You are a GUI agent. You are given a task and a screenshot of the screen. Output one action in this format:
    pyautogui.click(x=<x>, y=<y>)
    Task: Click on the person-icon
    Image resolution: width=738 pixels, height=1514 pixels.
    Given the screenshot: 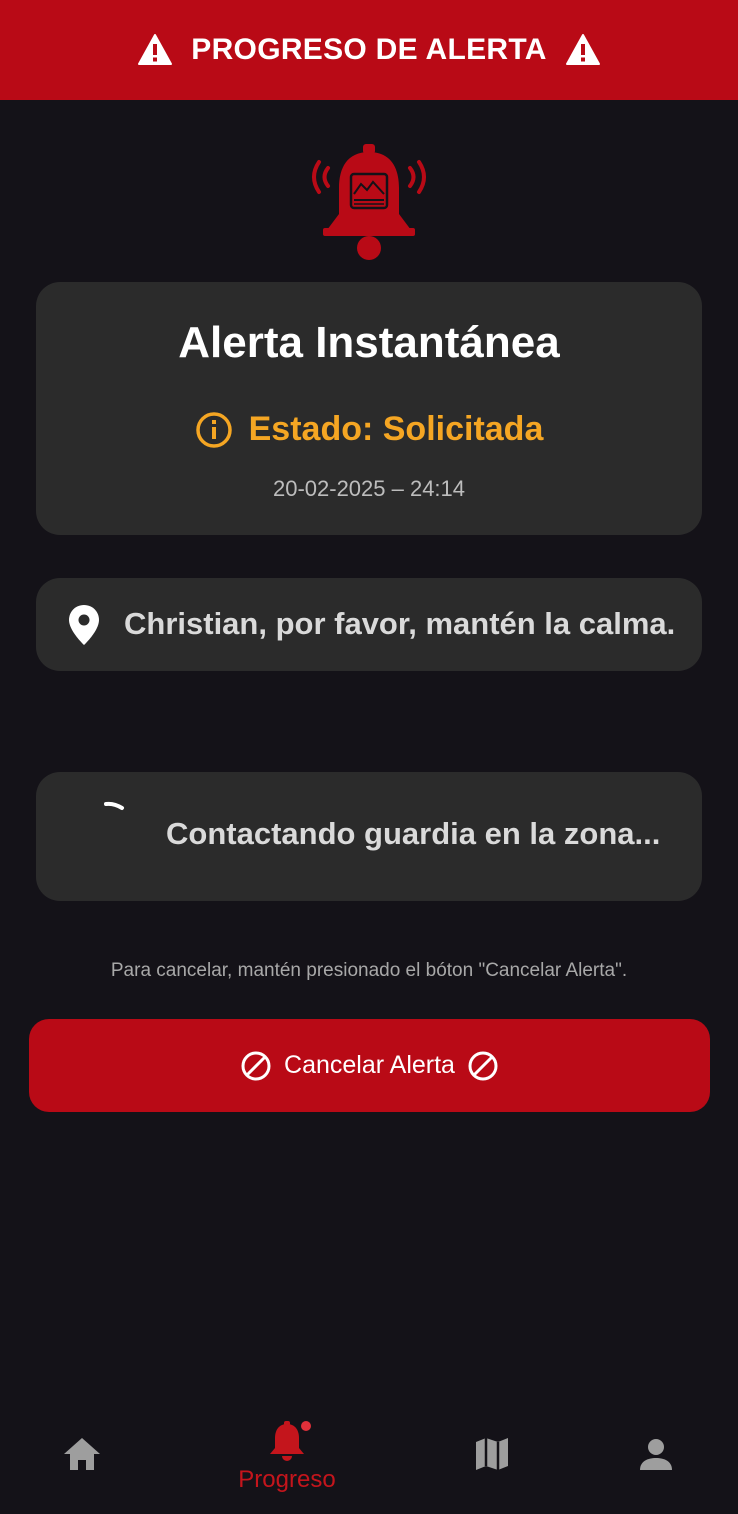 What is the action you would take?
    pyautogui.click(x=656, y=1454)
    